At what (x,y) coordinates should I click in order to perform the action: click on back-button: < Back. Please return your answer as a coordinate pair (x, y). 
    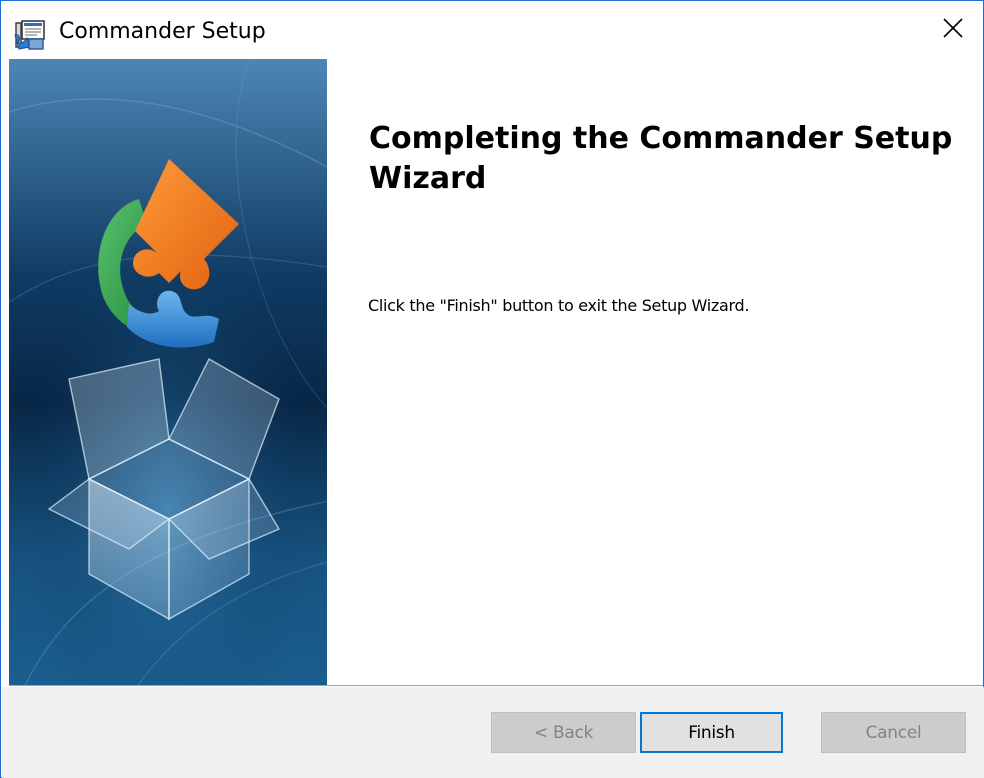
    Looking at the image, I should click on (563, 732).